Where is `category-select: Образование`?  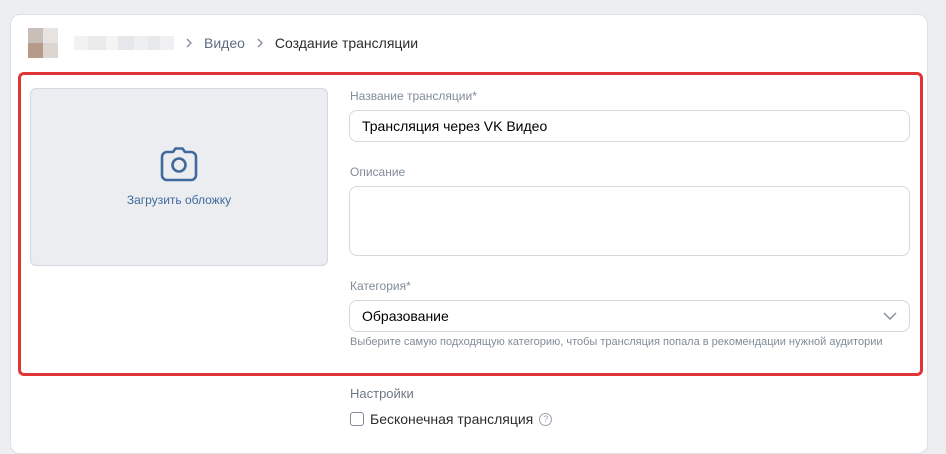
category-select: Образование is located at coordinates (629, 316).